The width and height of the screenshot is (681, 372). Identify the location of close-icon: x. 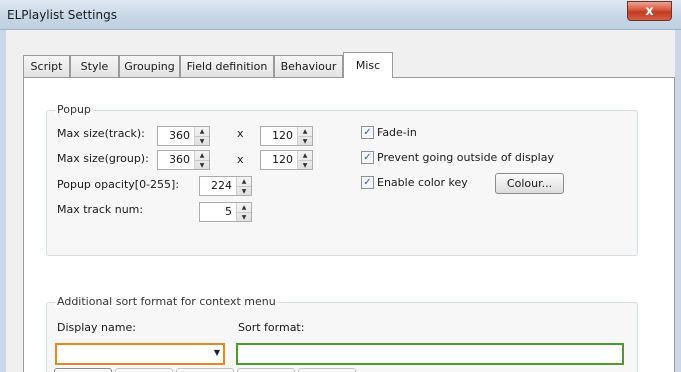
(649, 11).